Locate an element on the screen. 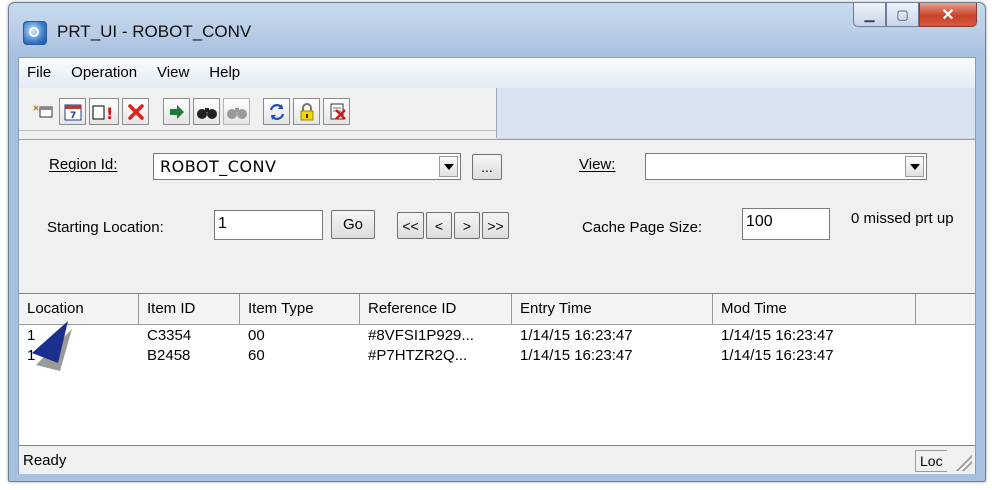 This screenshot has width=992, height=490. region-id-value: ROBOT_CONV is located at coordinates (218, 166).